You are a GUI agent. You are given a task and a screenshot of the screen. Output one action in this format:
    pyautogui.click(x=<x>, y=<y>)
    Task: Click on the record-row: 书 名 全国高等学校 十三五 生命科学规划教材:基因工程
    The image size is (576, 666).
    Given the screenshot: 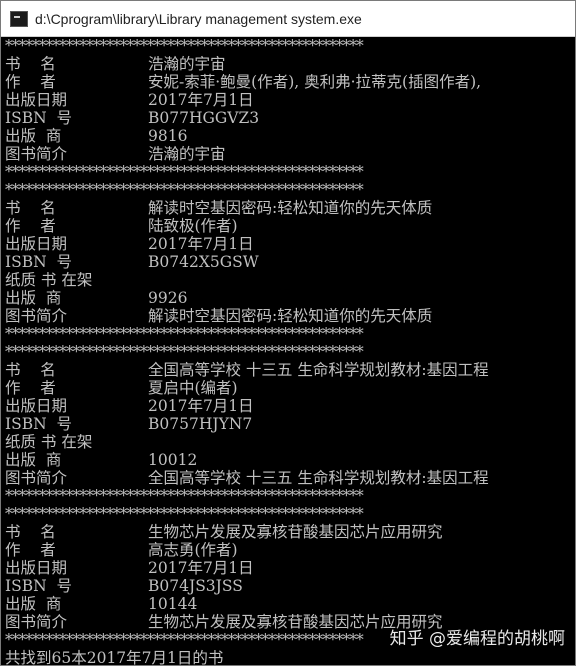 What is the action you would take?
    pyautogui.click(x=290, y=370)
    